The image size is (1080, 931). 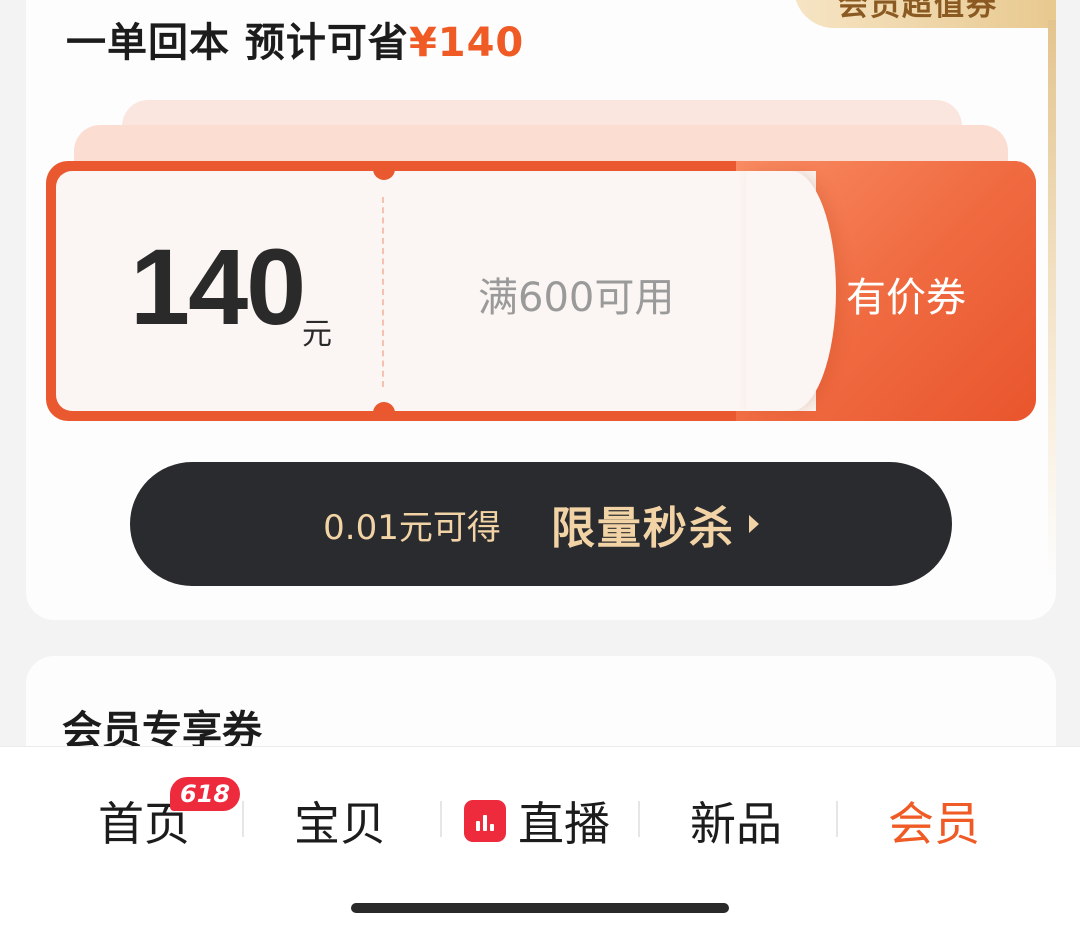 I want to click on tab-new: 新品, so click(x=736, y=821).